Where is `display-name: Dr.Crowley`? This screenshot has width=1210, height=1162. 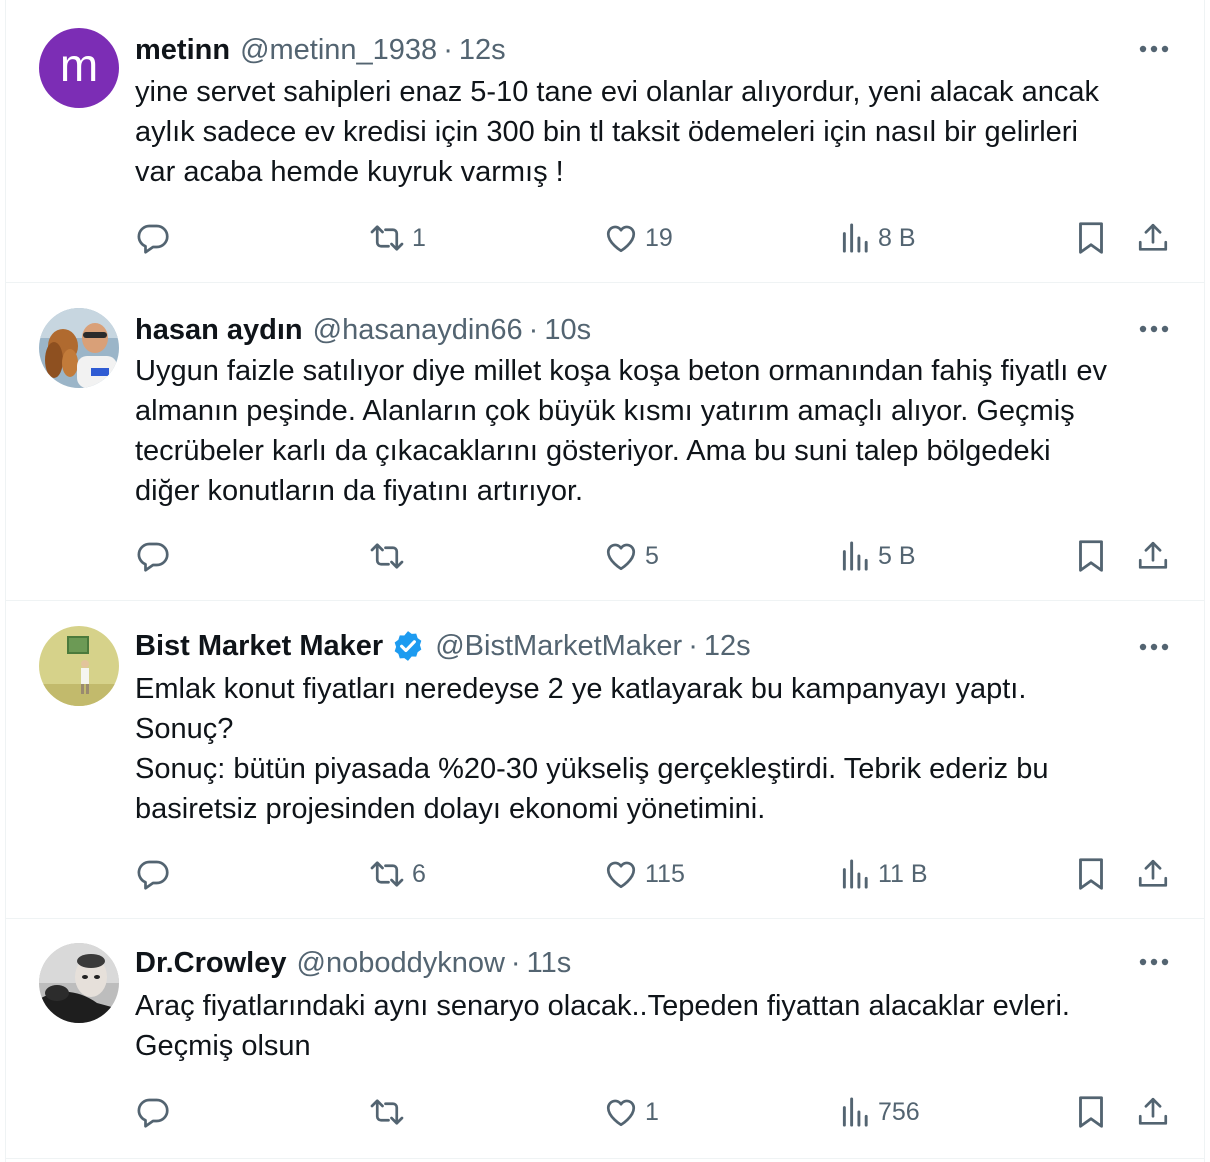 display-name: Dr.Crowley is located at coordinates (211, 963).